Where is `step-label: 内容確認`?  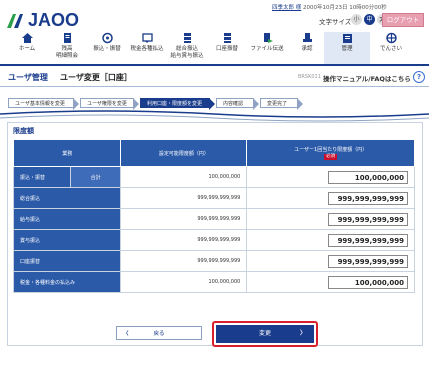 step-label: 内容確認 is located at coordinates (233, 104).